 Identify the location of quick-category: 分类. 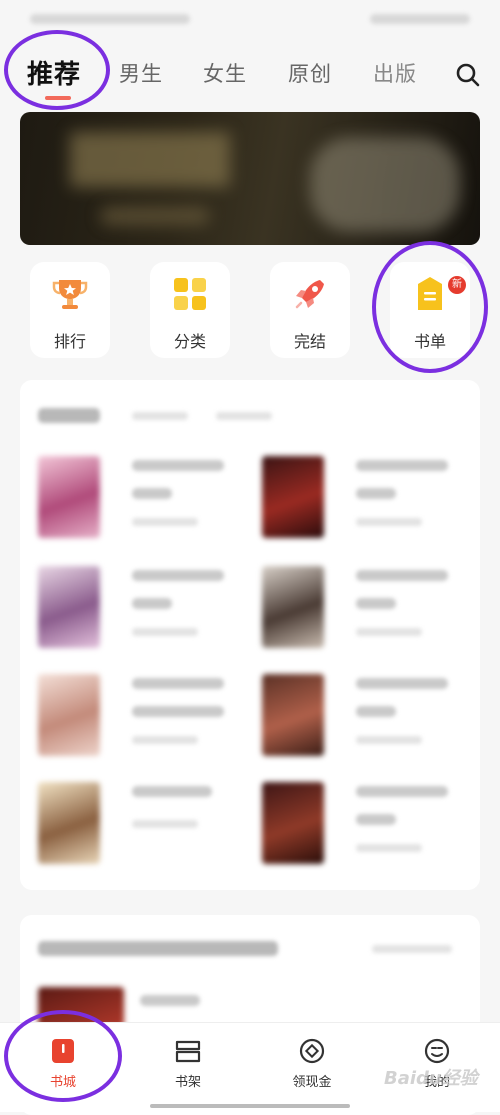
(190, 310).